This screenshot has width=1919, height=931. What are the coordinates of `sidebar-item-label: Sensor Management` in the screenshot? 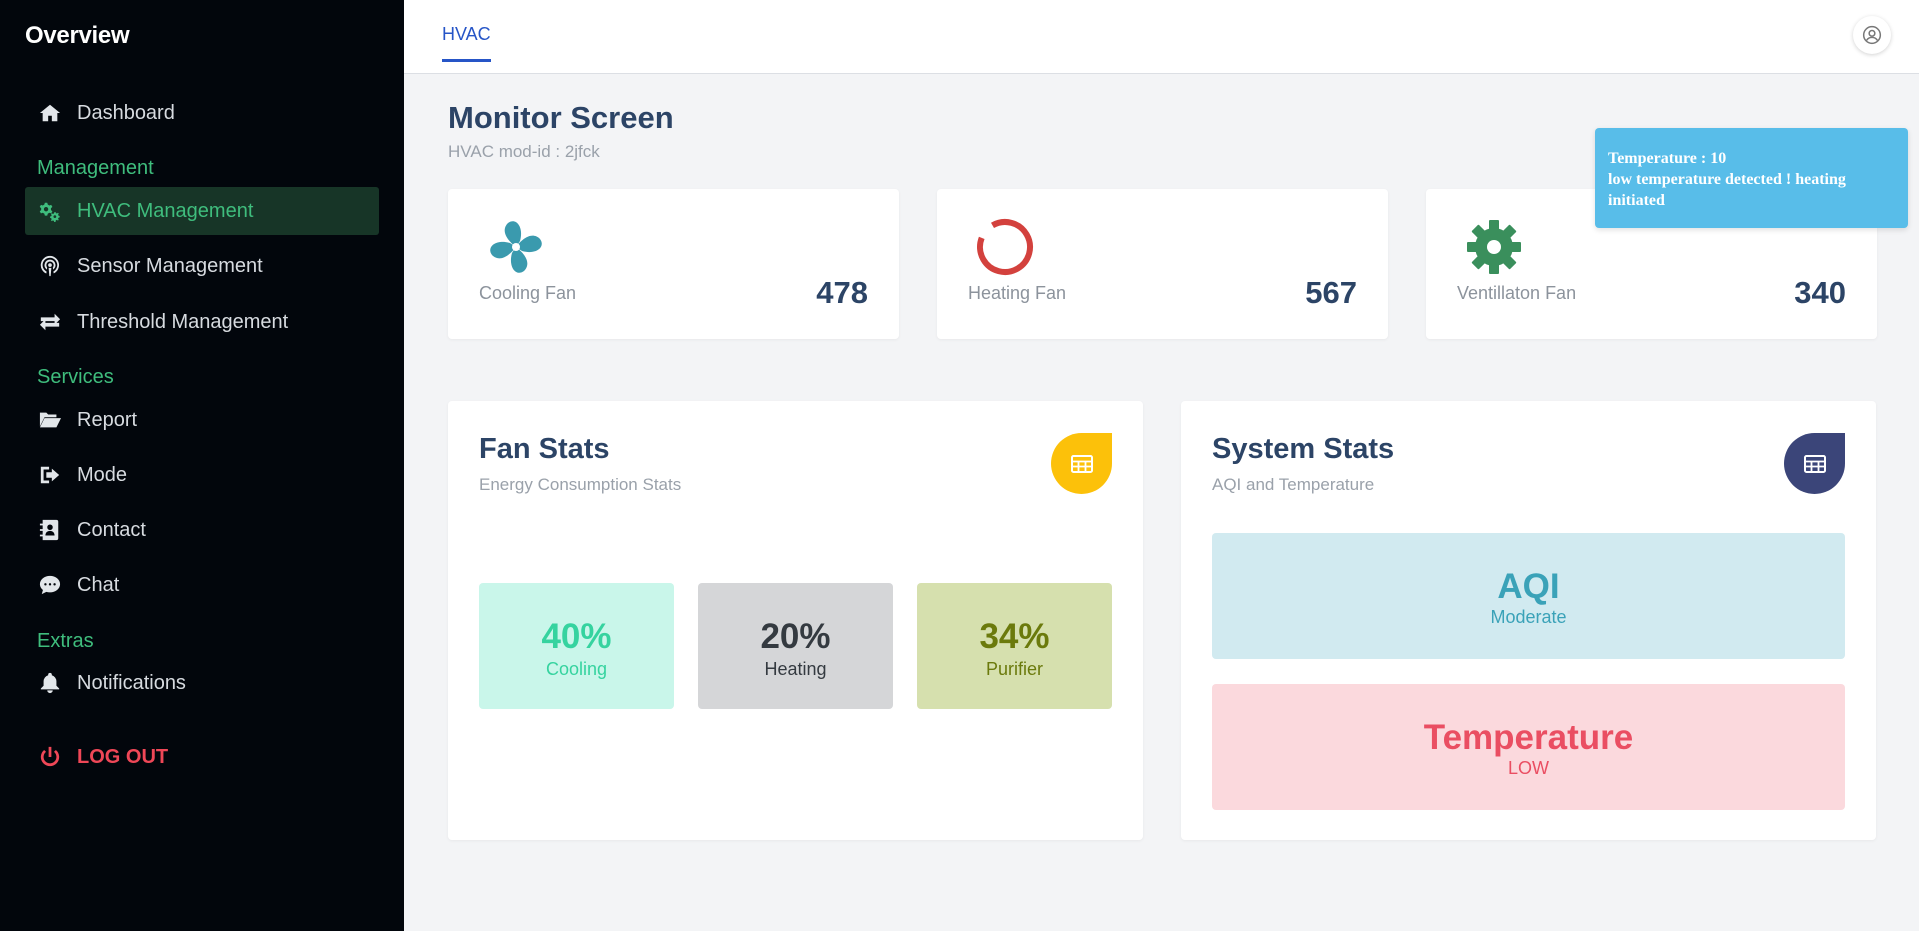 It's located at (170, 265).